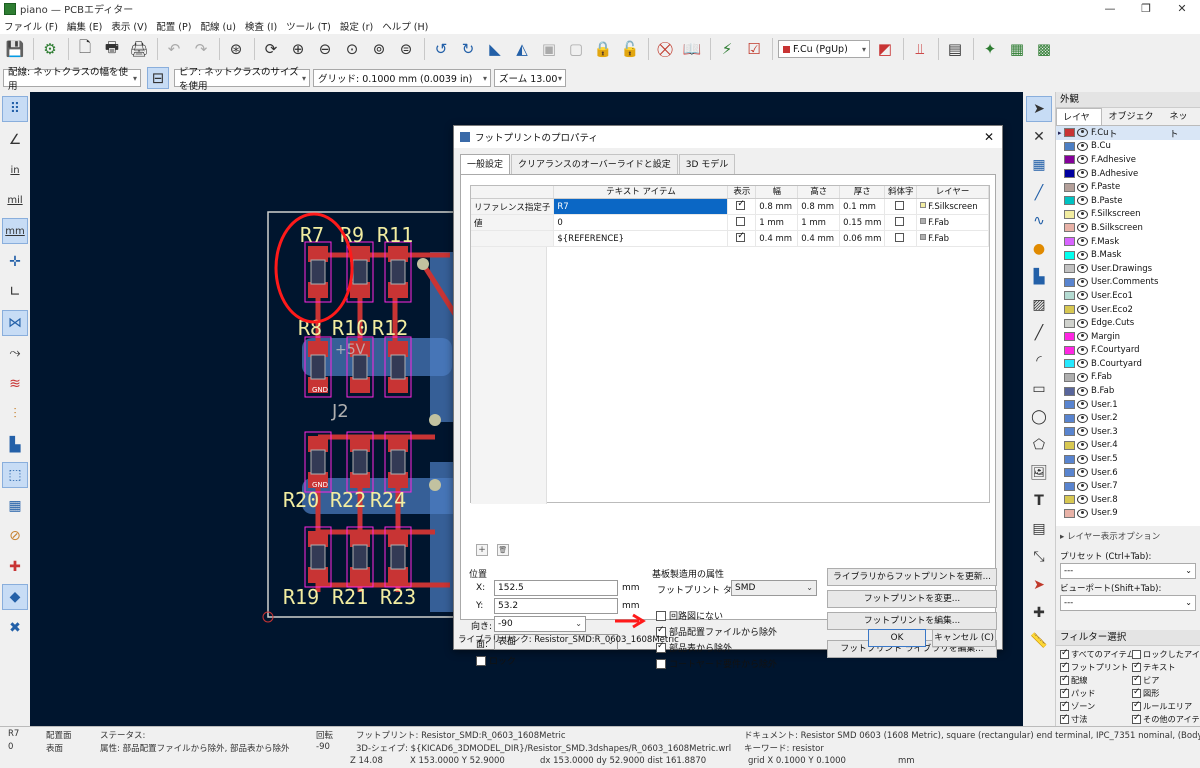  I want to click on layer-row: B.Mask, so click(1128, 255).